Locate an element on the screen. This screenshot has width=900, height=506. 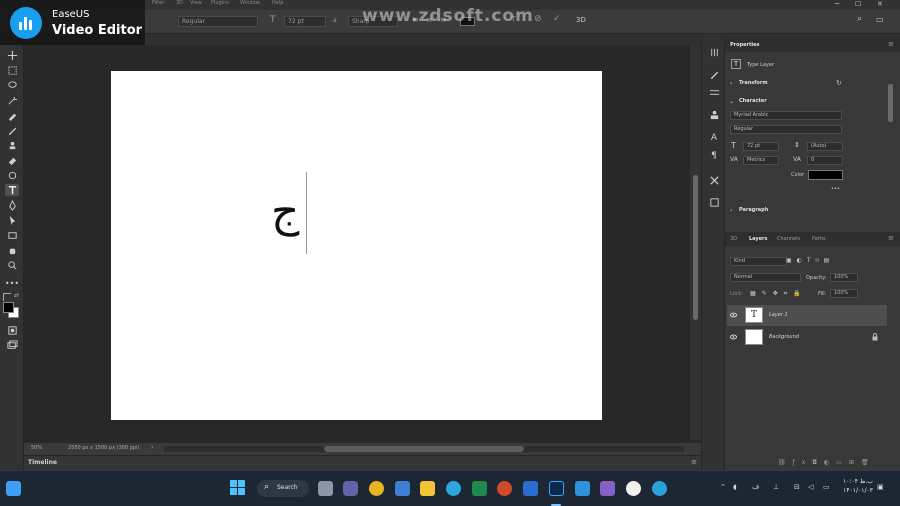
tray-app-icon: ◖ is located at coordinates (735, 487).